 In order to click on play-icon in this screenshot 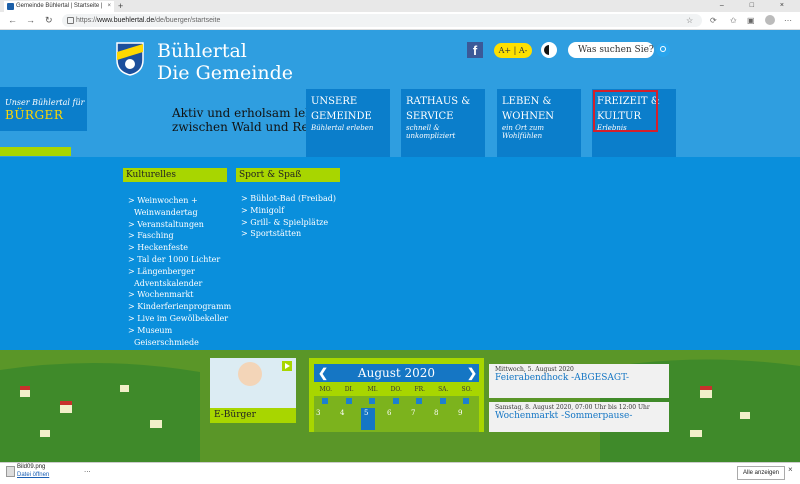, I will do `click(287, 366)`.